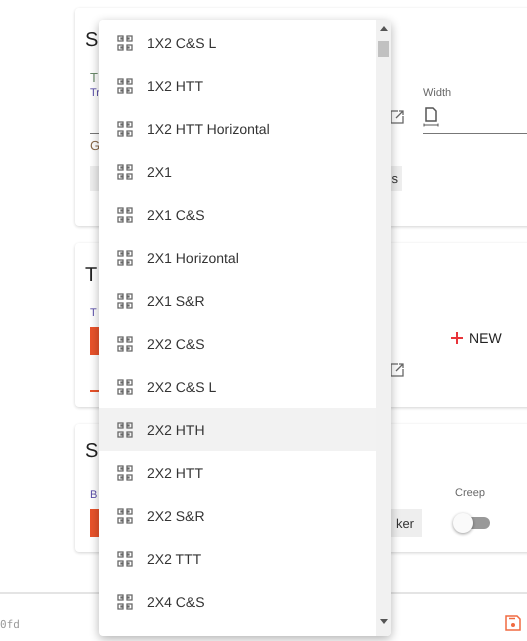  I want to click on menu-item: 2X1 C&S, so click(237, 214).